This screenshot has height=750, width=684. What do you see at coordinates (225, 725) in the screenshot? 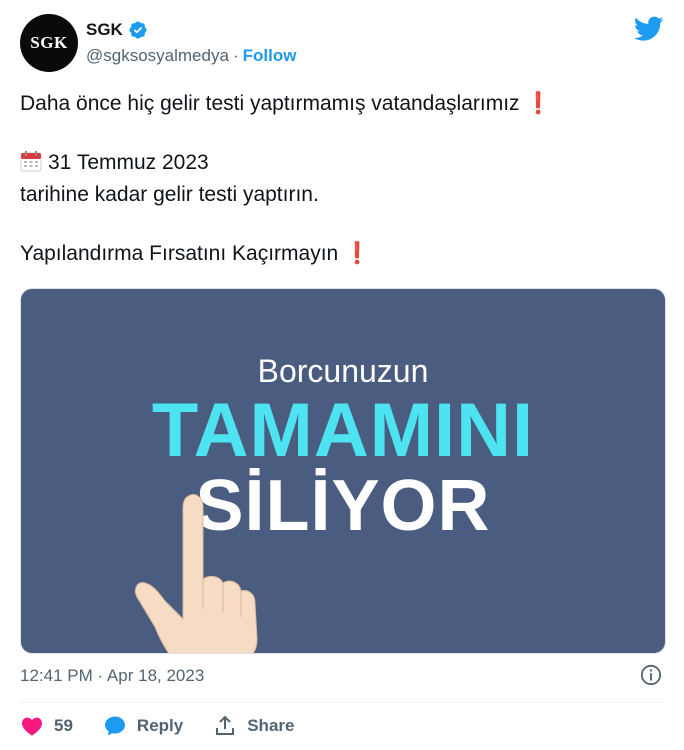
I see `share-upload-icon` at bounding box center [225, 725].